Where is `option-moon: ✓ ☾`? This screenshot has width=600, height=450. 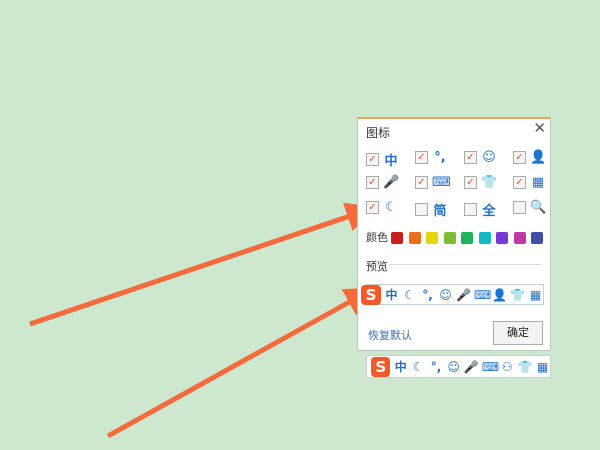
option-moon: ✓ ☾ is located at coordinates (382, 207).